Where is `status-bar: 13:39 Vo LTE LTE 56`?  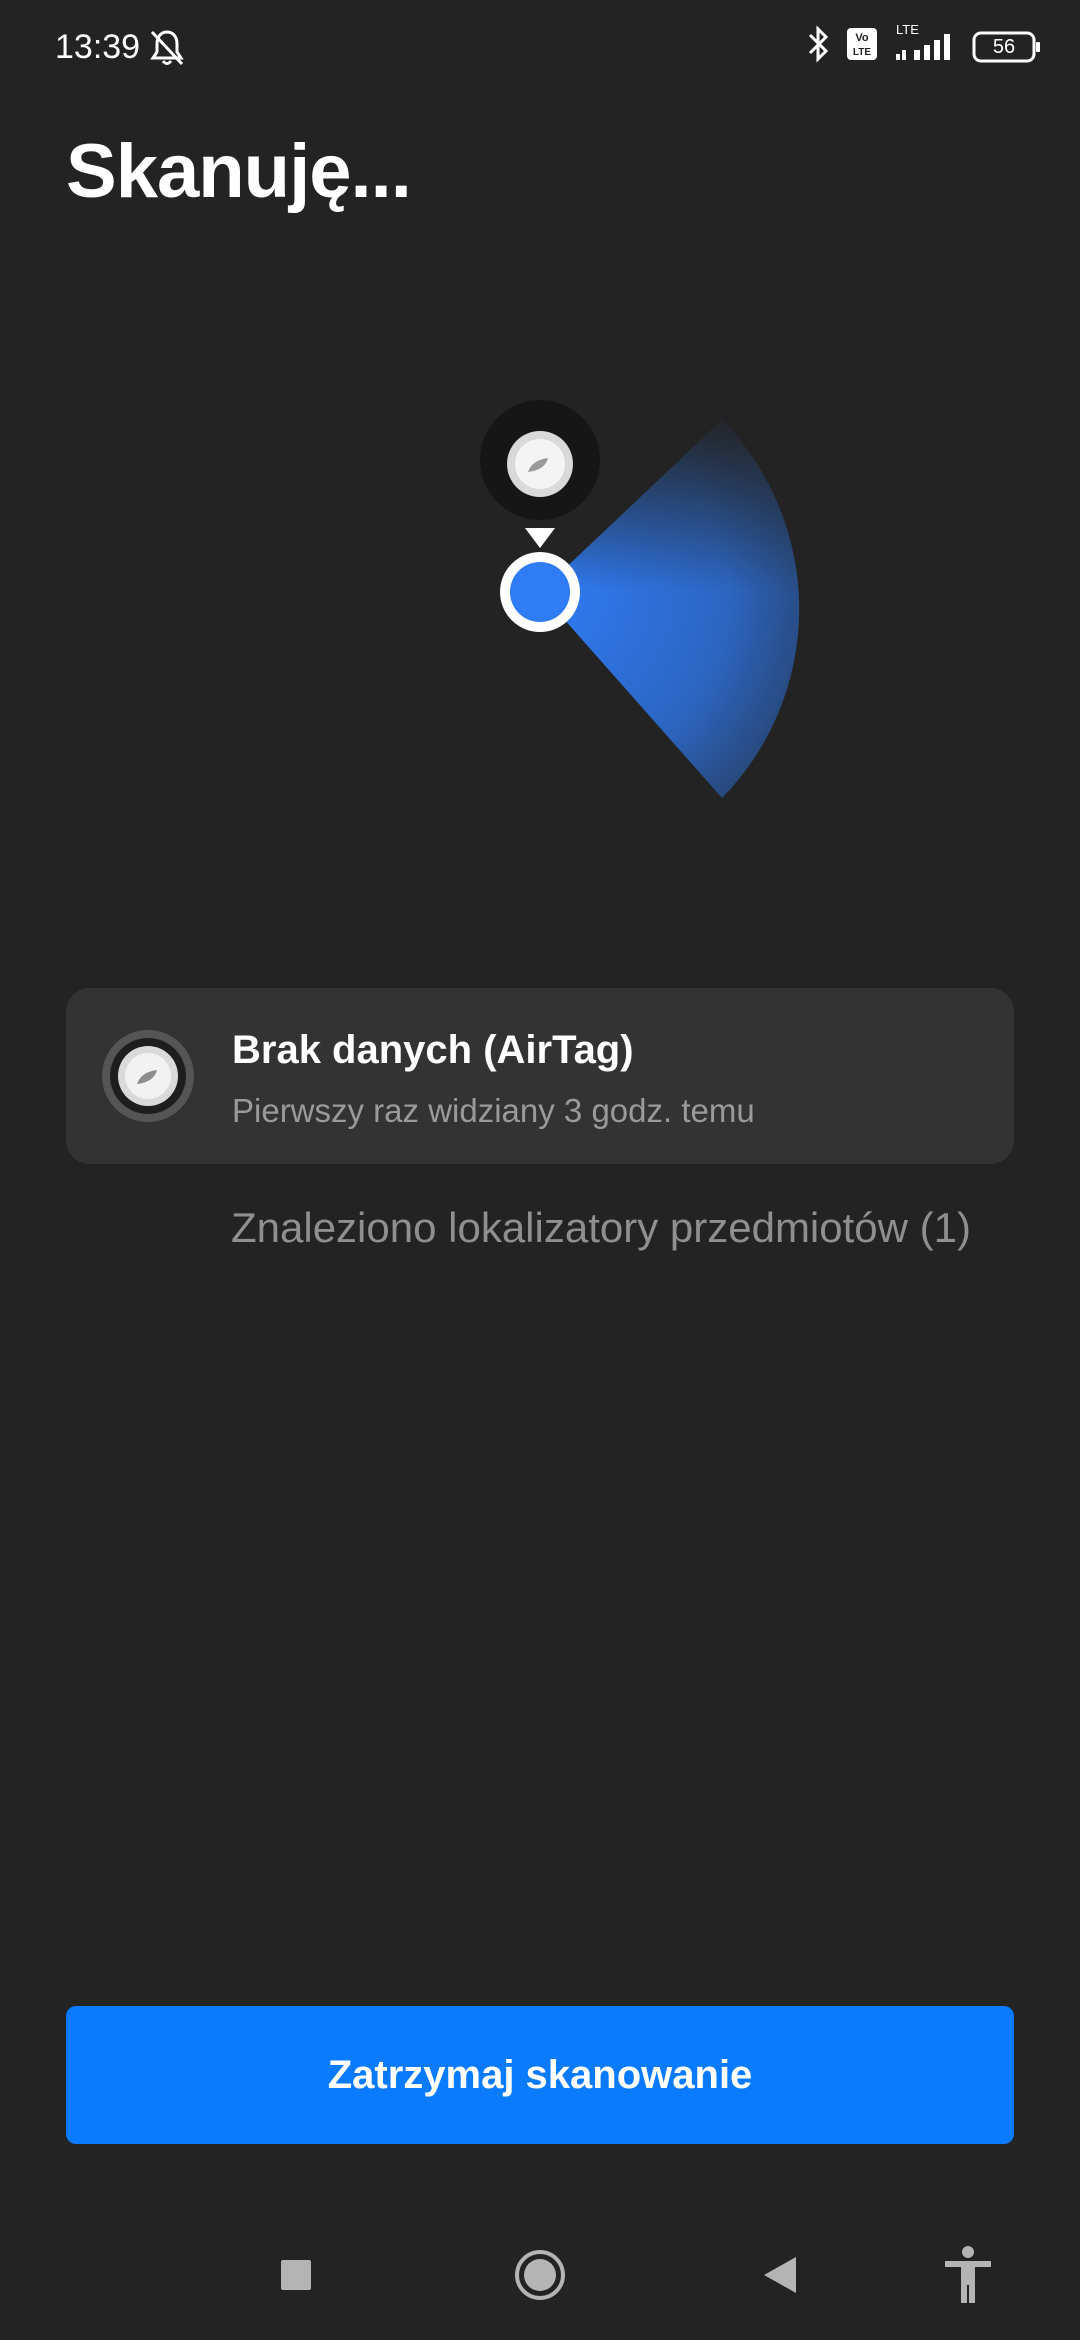 status-bar: 13:39 Vo LTE LTE 56 is located at coordinates (540, 48).